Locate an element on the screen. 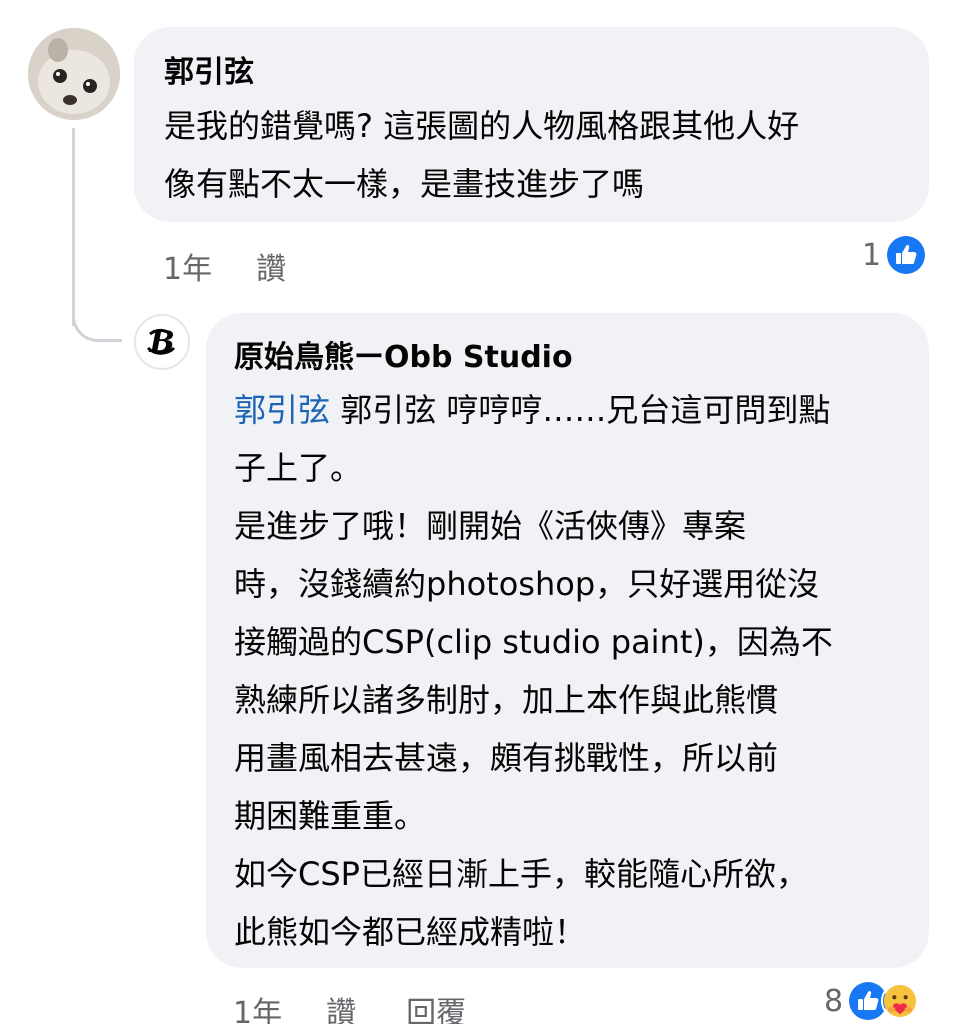 The height and width of the screenshot is (1024, 957). reply-actions: 1年 讚 回覆 is located at coordinates (349, 1006).